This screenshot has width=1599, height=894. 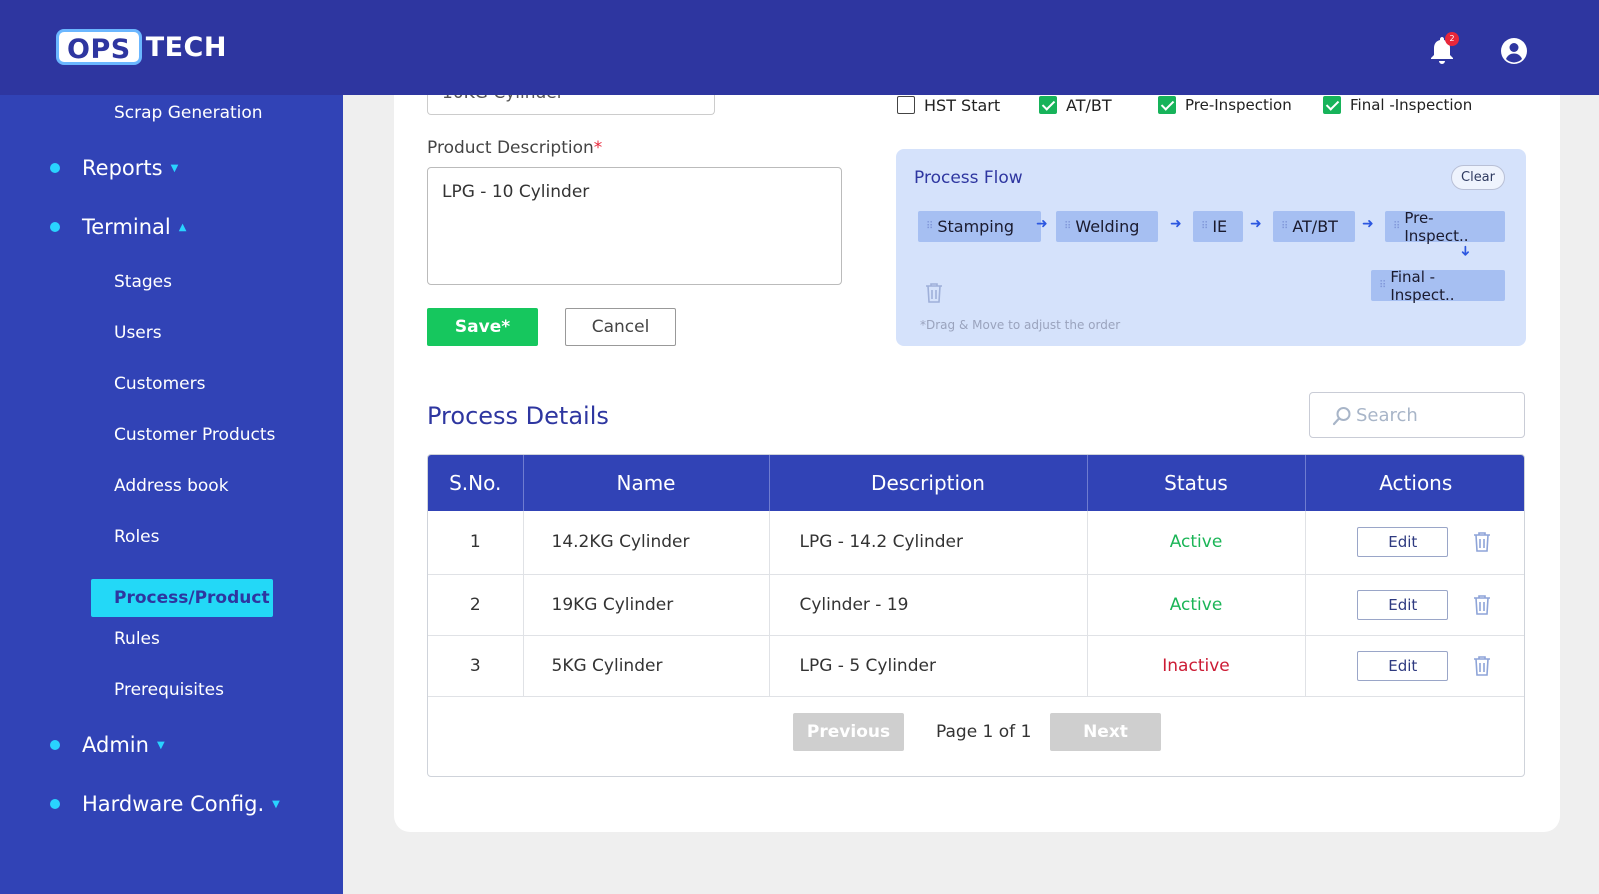 I want to click on checkbox-final-inspection: Final -Inspection, so click(x=1397, y=105).